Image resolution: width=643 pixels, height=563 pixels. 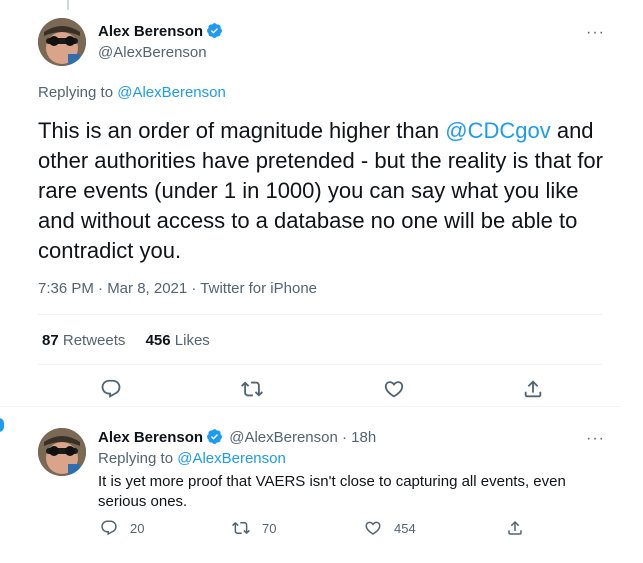 I want to click on likes-stat: 456 Likes, so click(x=178, y=340).